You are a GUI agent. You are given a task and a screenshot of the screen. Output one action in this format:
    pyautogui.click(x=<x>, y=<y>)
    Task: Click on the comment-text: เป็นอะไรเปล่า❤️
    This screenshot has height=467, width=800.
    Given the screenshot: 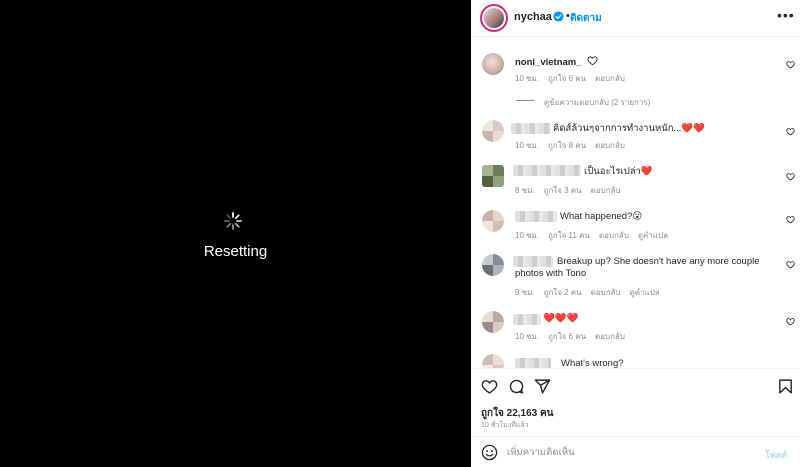 What is the action you would take?
    pyautogui.click(x=618, y=171)
    